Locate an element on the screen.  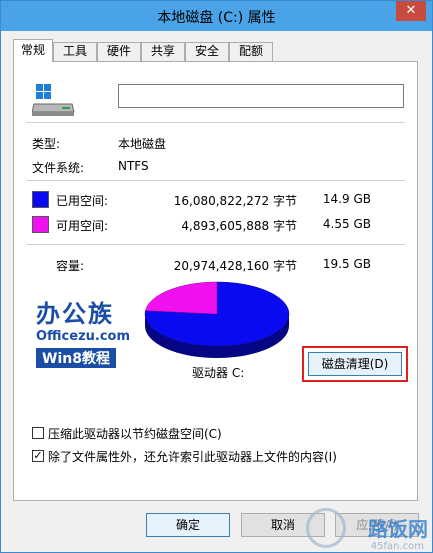
index-label: 除了文件属性外，还允许索引此驱动器上文件的内容(I) is located at coordinates (192, 457).